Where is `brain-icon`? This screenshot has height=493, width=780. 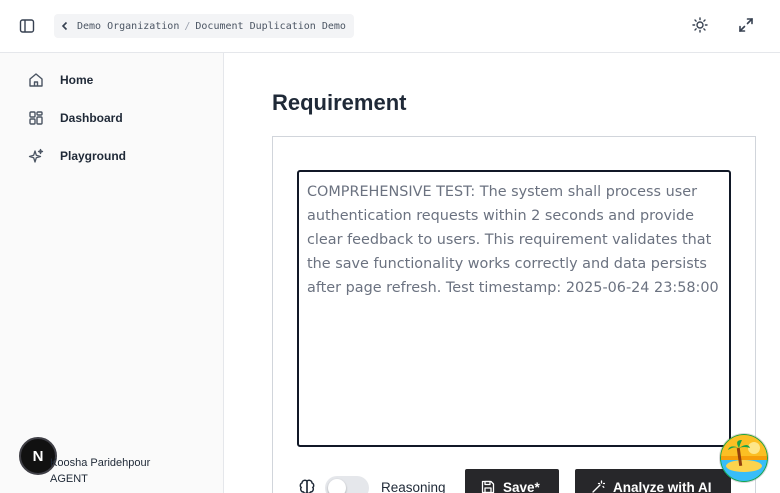 brain-icon is located at coordinates (307, 485).